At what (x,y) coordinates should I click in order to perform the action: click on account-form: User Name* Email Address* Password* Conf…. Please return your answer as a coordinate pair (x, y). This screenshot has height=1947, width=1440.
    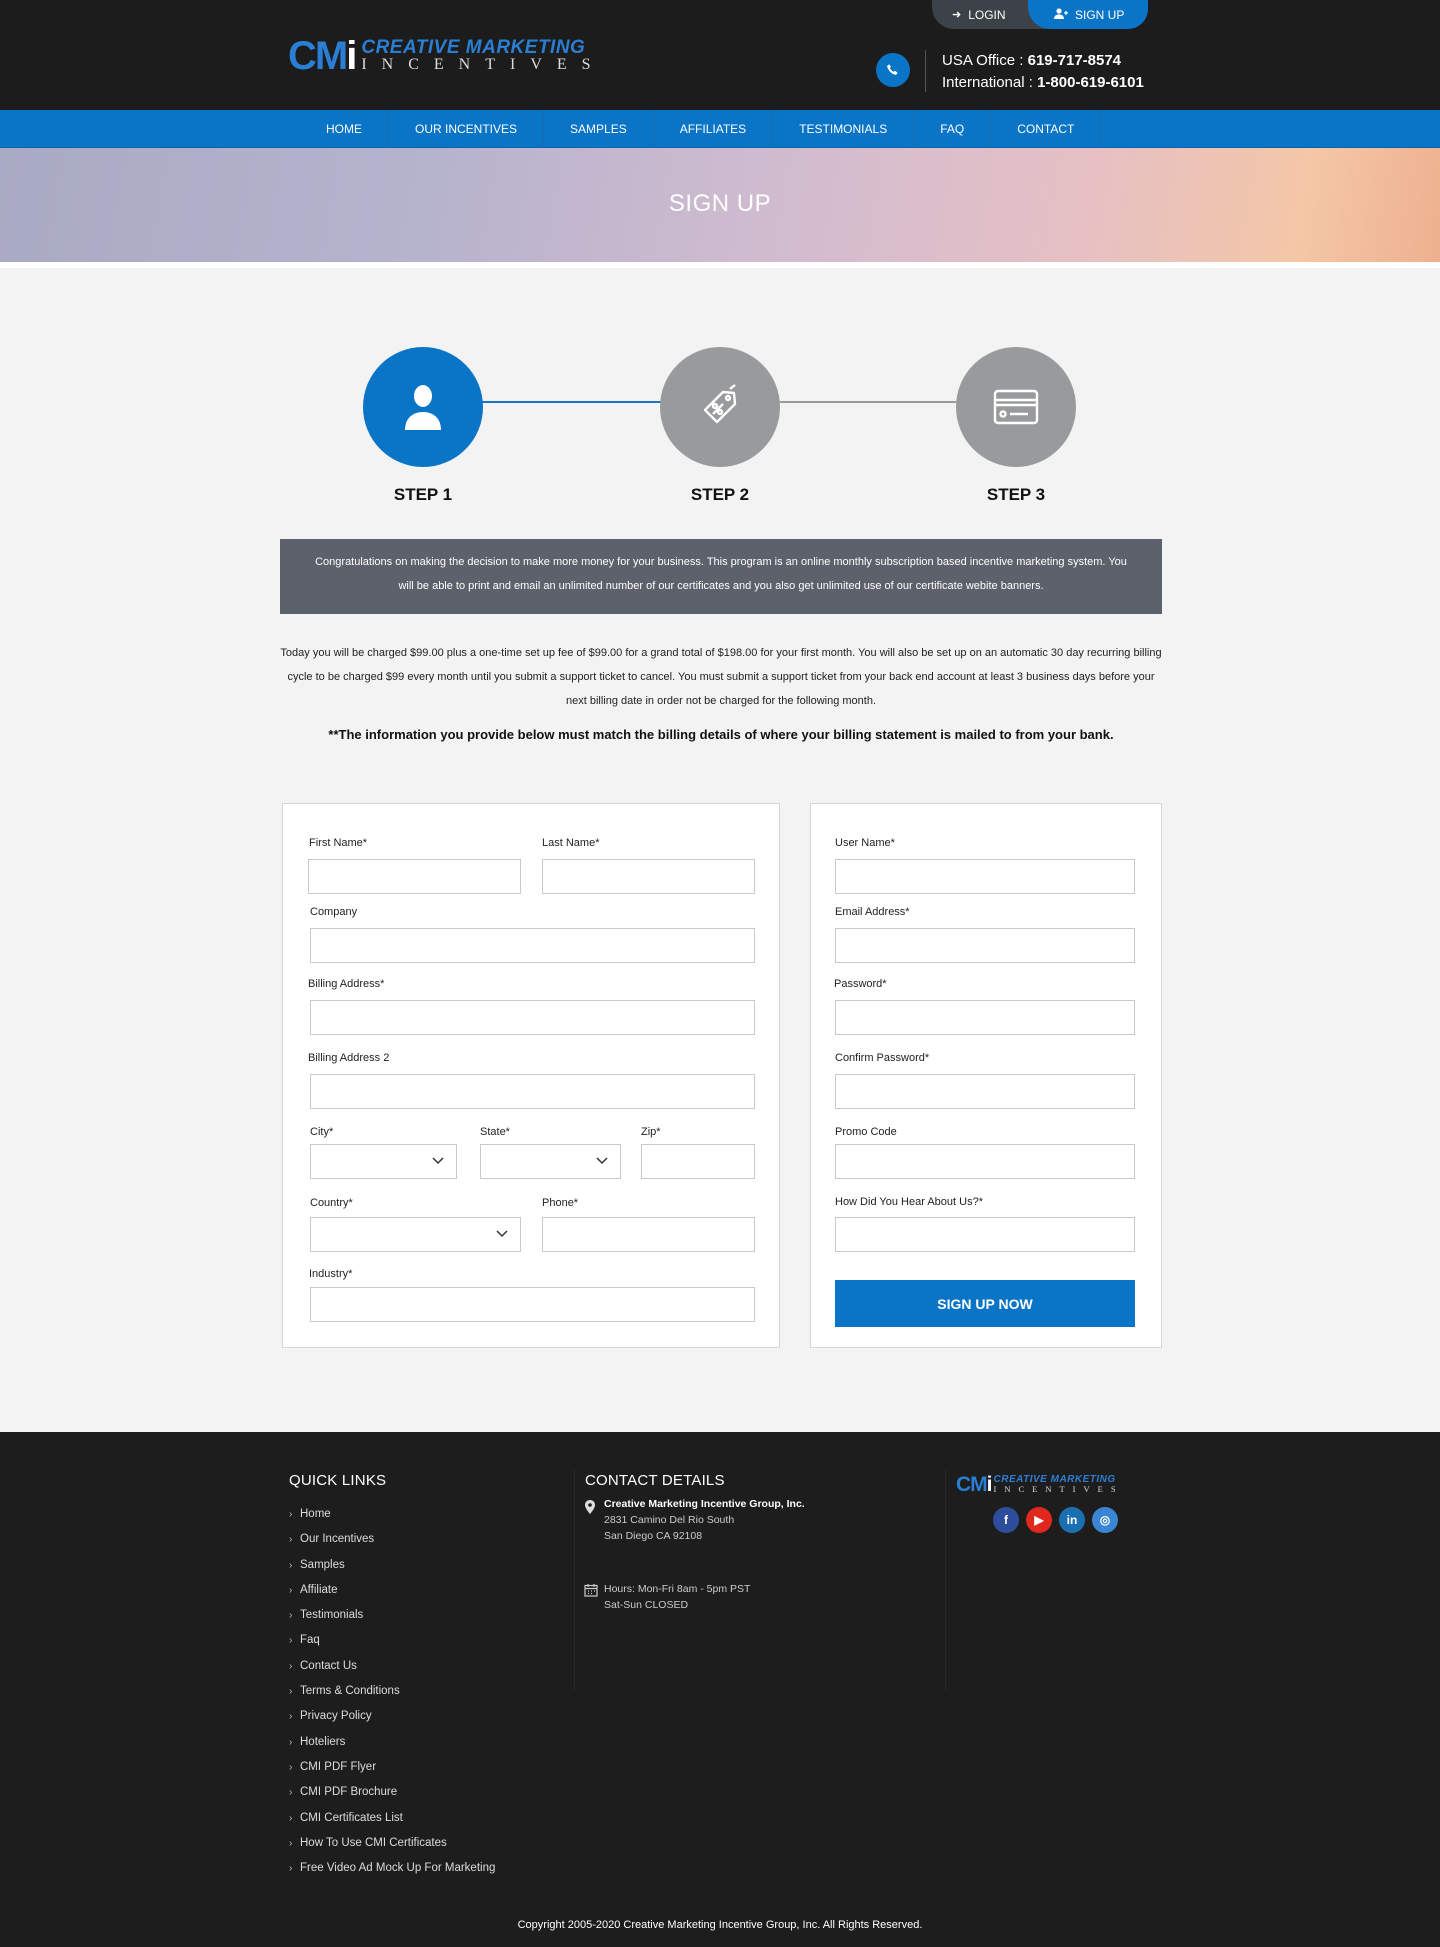
    Looking at the image, I should click on (986, 1075).